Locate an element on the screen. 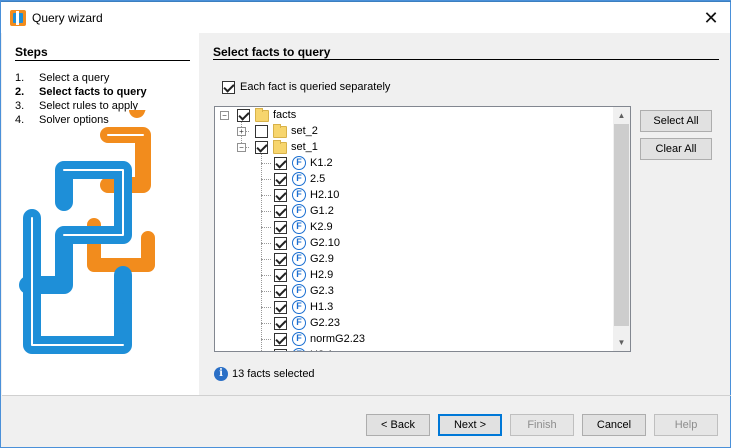  clear-all-button: Clear All is located at coordinates (676, 149).